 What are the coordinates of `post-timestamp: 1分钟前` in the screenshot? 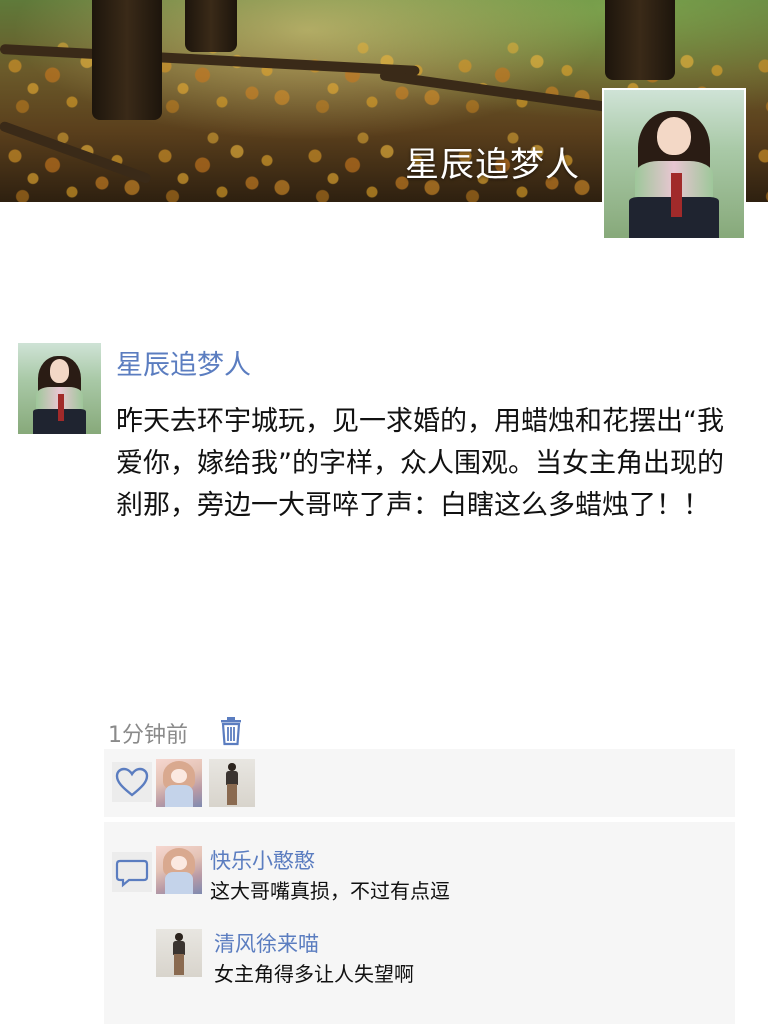 It's located at (148, 735).